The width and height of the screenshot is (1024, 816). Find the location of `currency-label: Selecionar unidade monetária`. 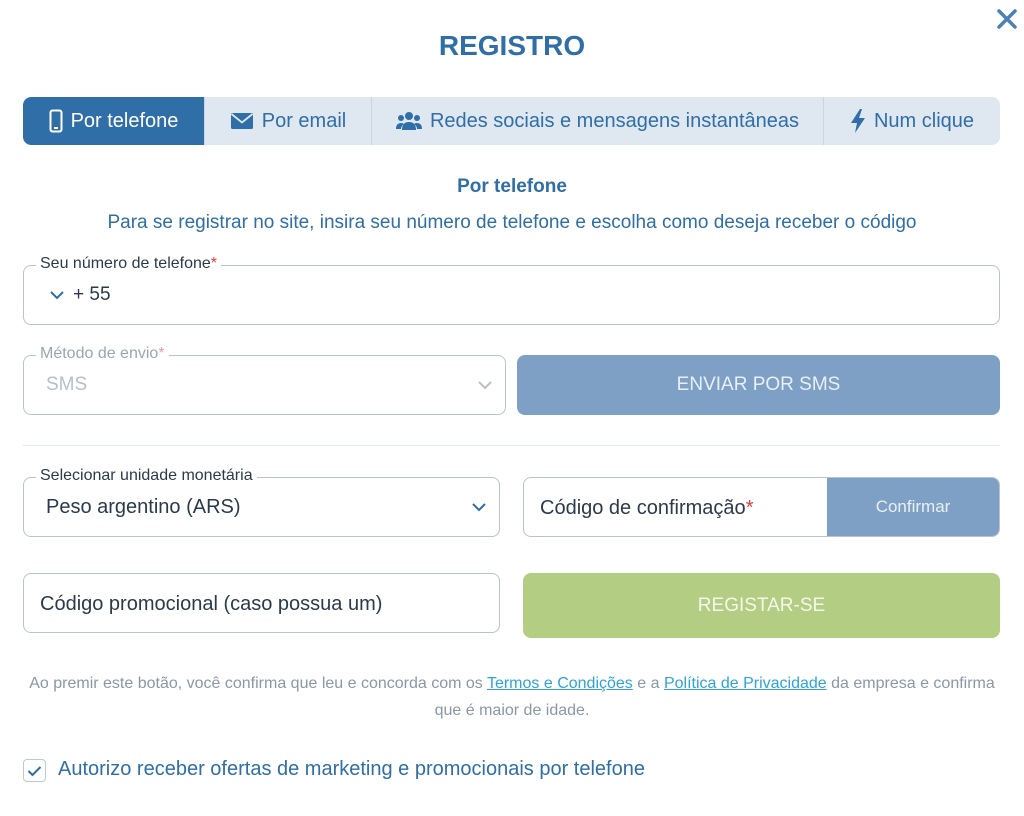

currency-label: Selecionar unidade monetária is located at coordinates (146, 476).